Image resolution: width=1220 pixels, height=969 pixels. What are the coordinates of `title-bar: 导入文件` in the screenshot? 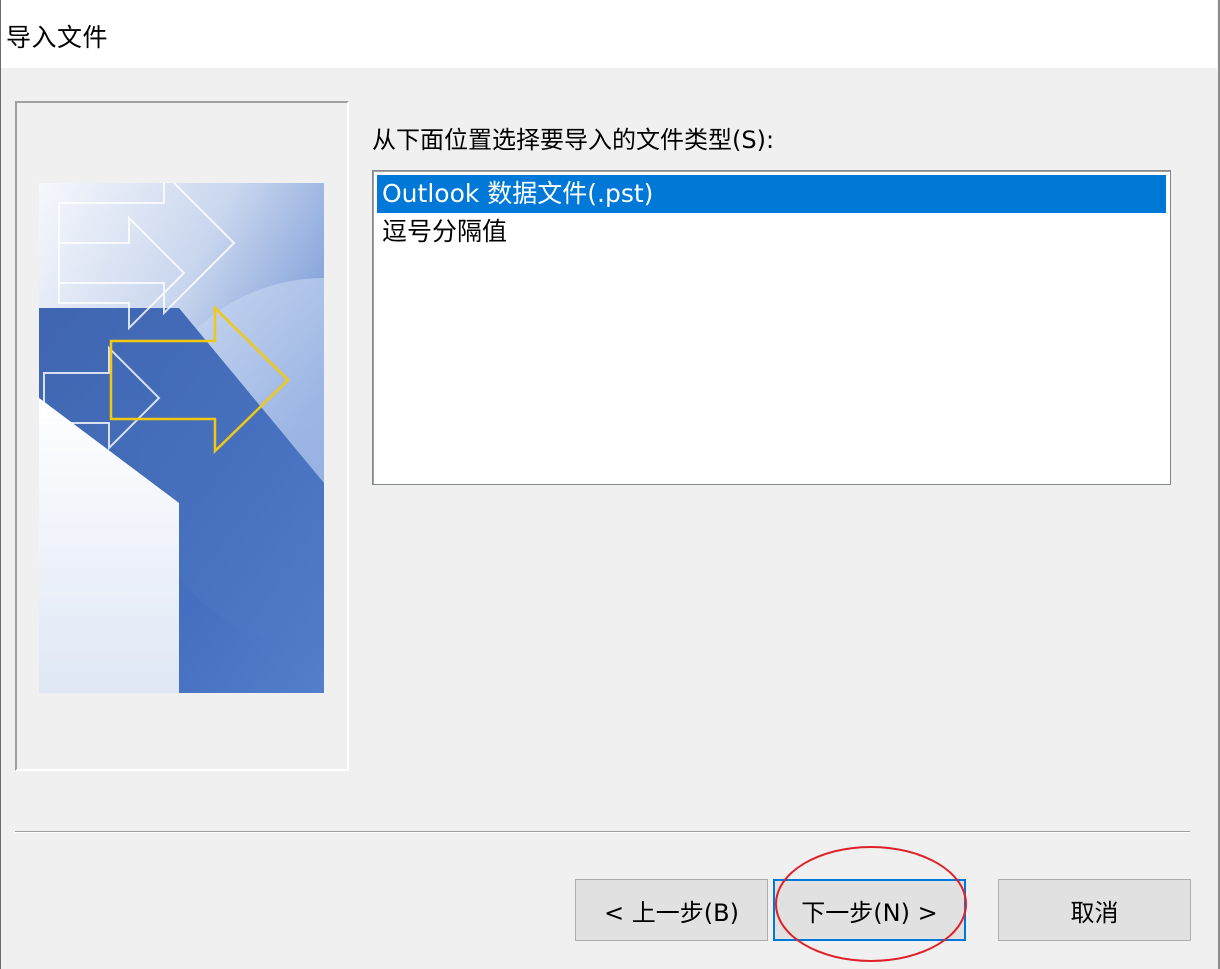 It's located at (609, 34).